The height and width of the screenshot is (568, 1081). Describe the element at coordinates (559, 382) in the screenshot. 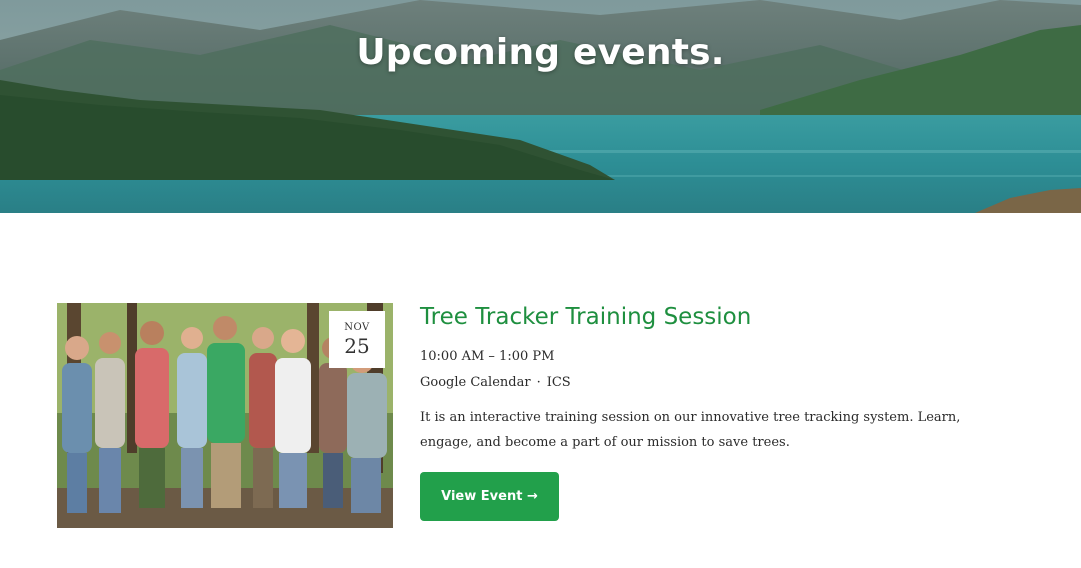

I see `ics-link: ICS` at that location.